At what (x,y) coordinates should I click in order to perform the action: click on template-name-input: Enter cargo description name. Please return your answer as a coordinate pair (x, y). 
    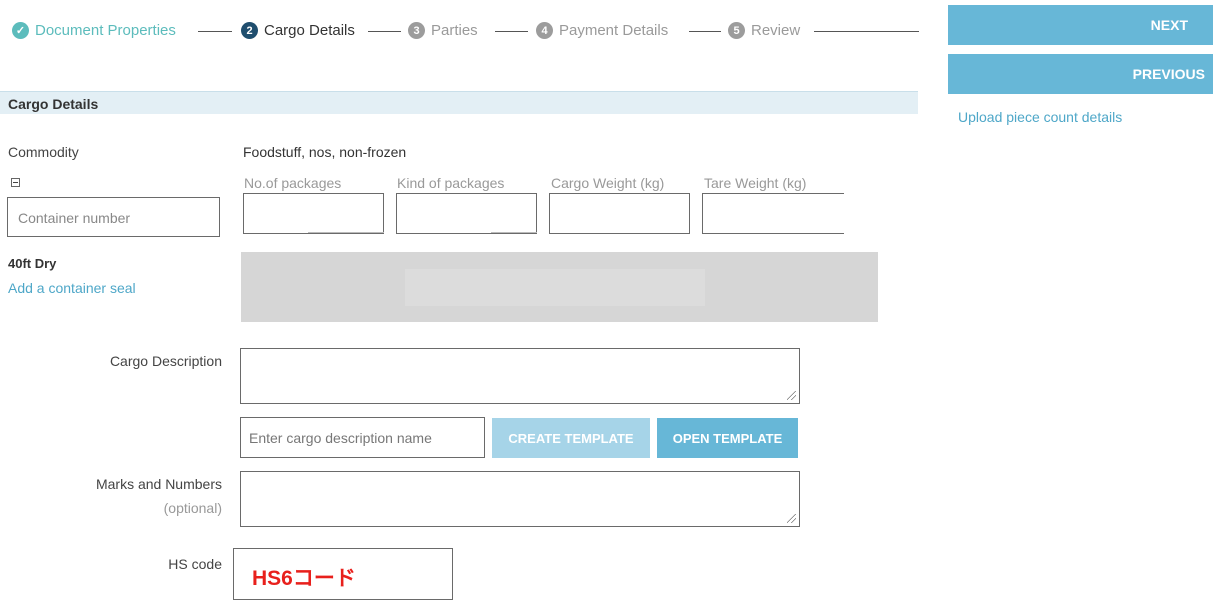
    Looking at the image, I should click on (362, 437).